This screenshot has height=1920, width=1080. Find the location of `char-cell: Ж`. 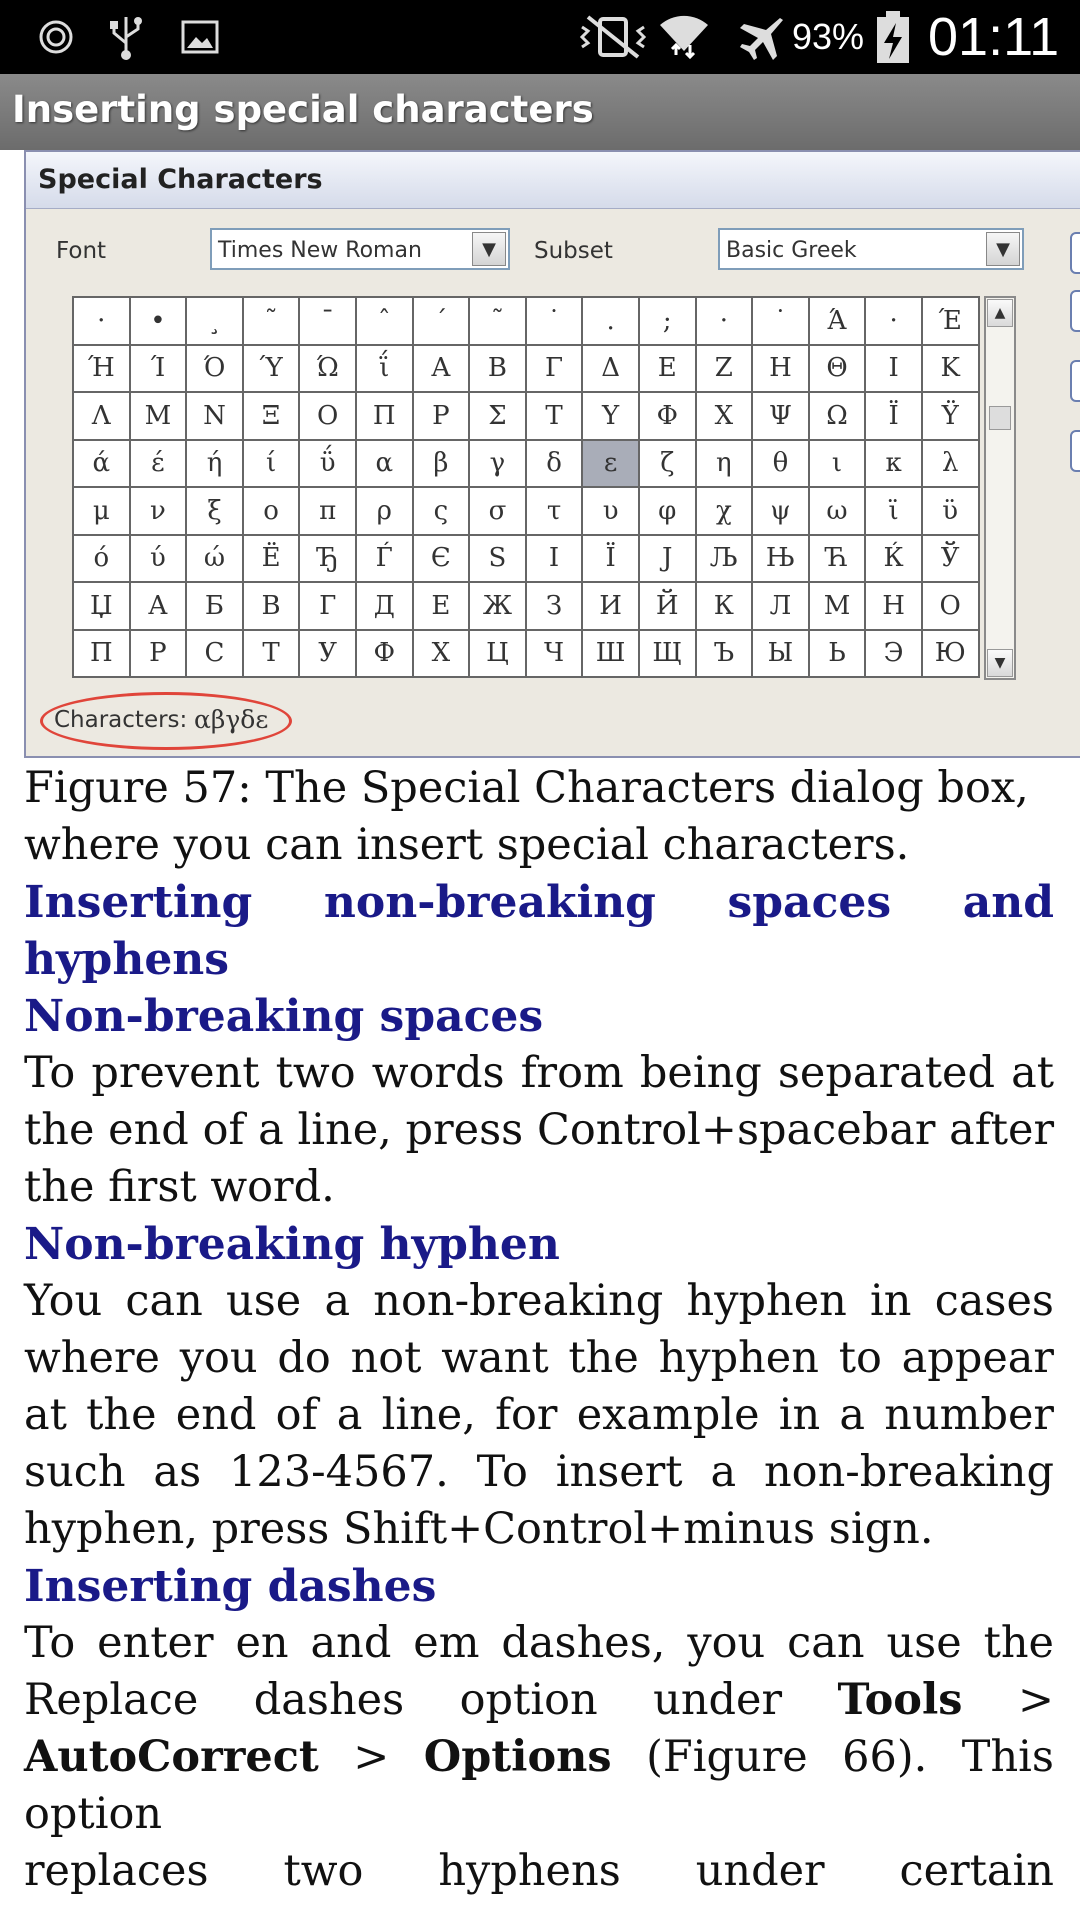

char-cell: Ж is located at coordinates (497, 606).